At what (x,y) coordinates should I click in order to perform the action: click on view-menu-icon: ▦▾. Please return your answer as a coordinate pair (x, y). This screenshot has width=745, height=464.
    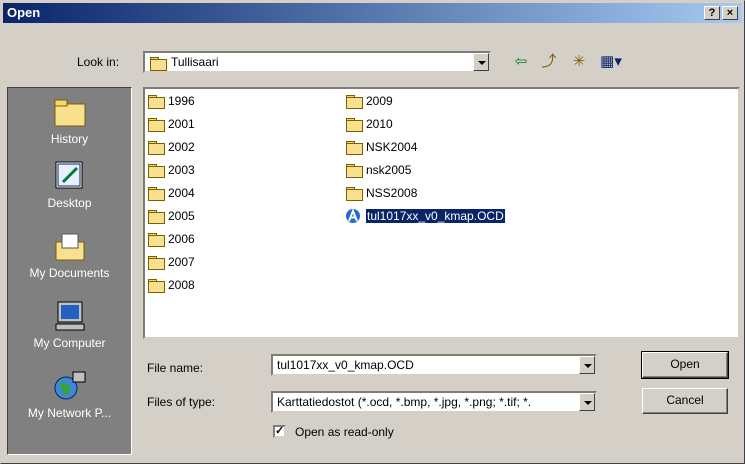
    Looking at the image, I should click on (611, 62).